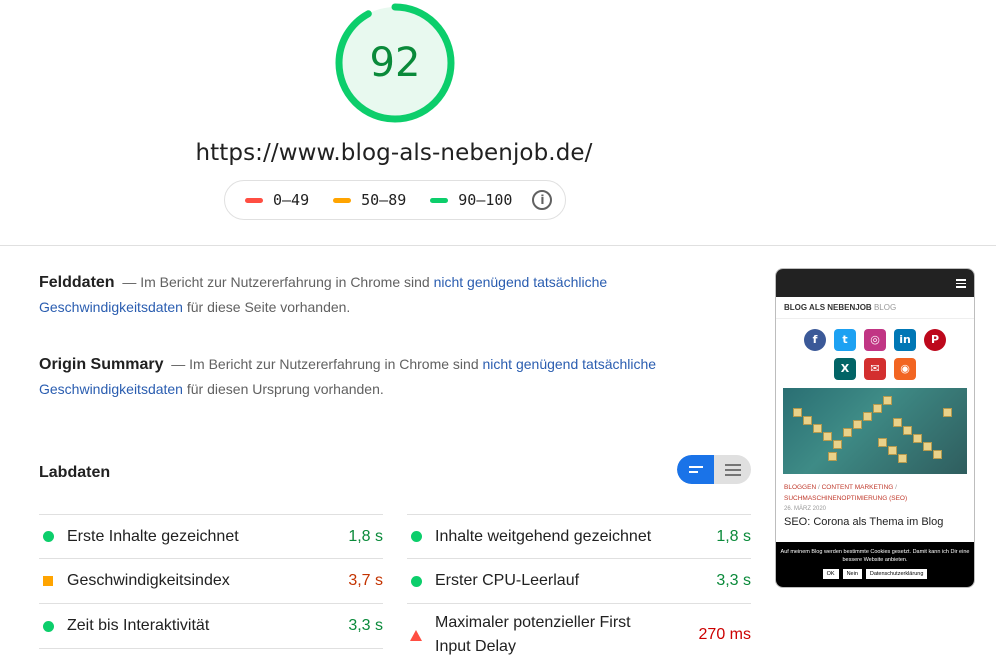 Image resolution: width=996 pixels, height=670 pixels. Describe the element at coordinates (129, 282) in the screenshot. I see `field-data-dash: —` at that location.